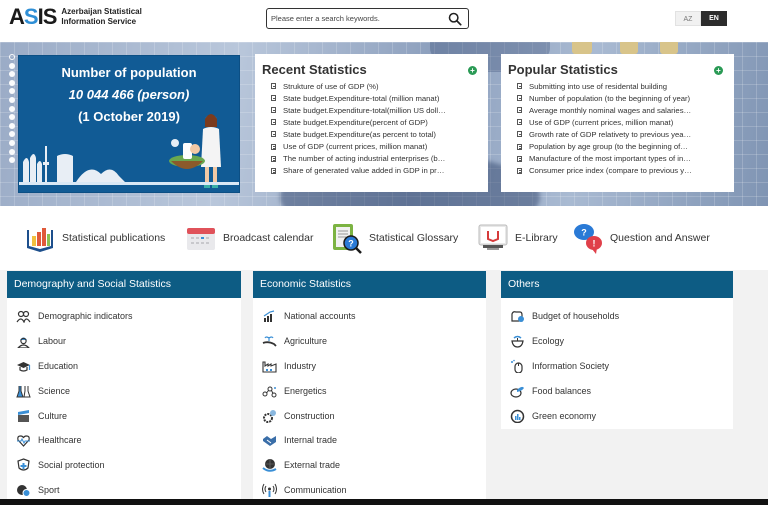  What do you see at coordinates (249, 238) in the screenshot?
I see `quick-link-broadcast-calendar: Broadcast calendar` at bounding box center [249, 238].